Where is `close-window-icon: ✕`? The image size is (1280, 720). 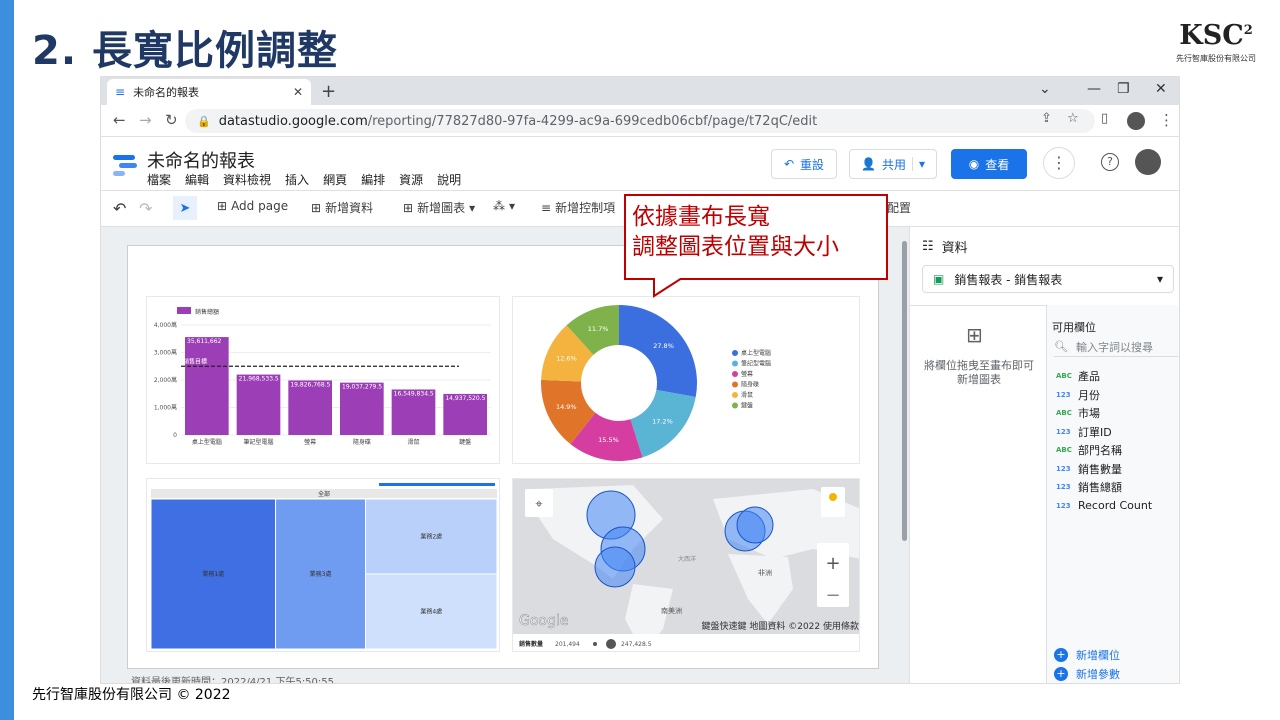
close-window-icon: ✕ is located at coordinates (1161, 89).